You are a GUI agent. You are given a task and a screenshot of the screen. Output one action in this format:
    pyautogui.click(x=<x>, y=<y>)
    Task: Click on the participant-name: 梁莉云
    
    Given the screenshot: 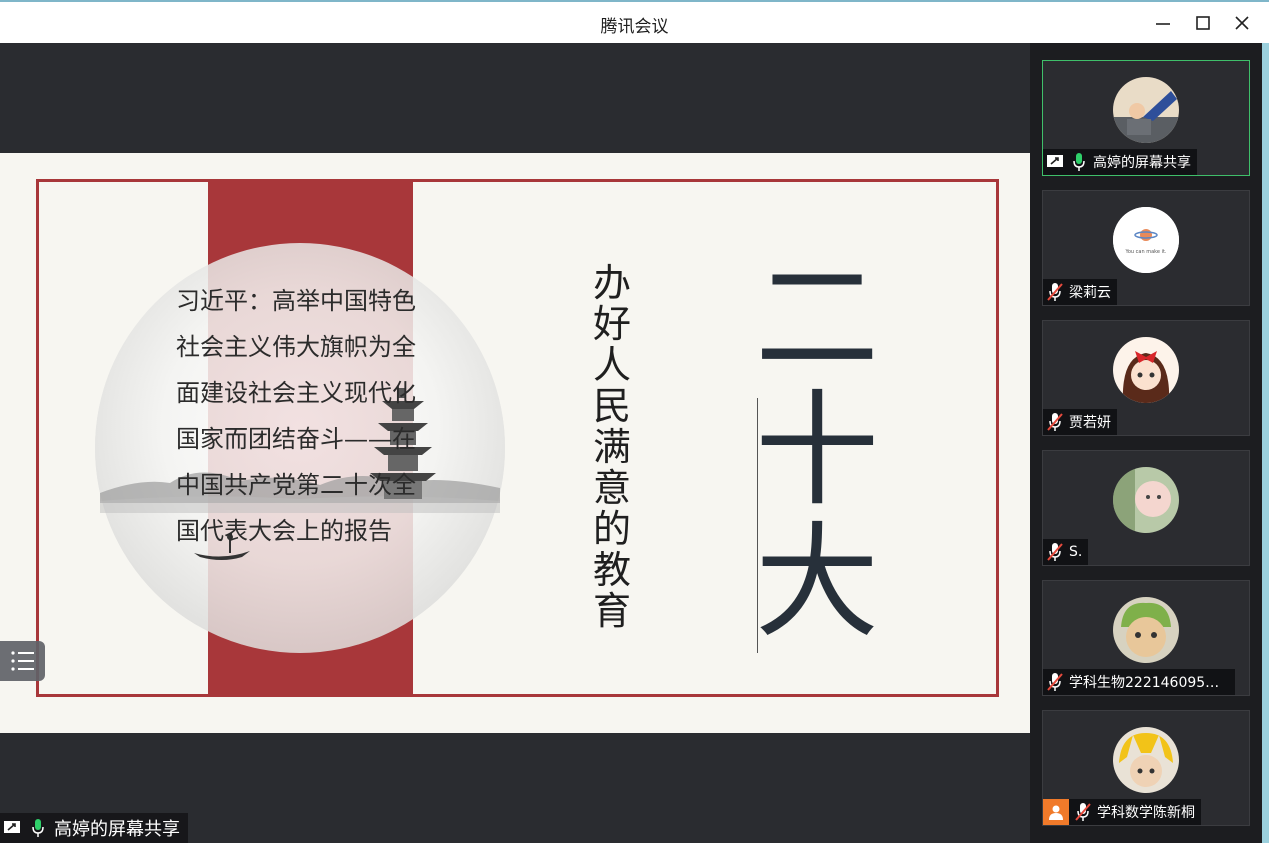 What is the action you would take?
    pyautogui.click(x=1090, y=293)
    